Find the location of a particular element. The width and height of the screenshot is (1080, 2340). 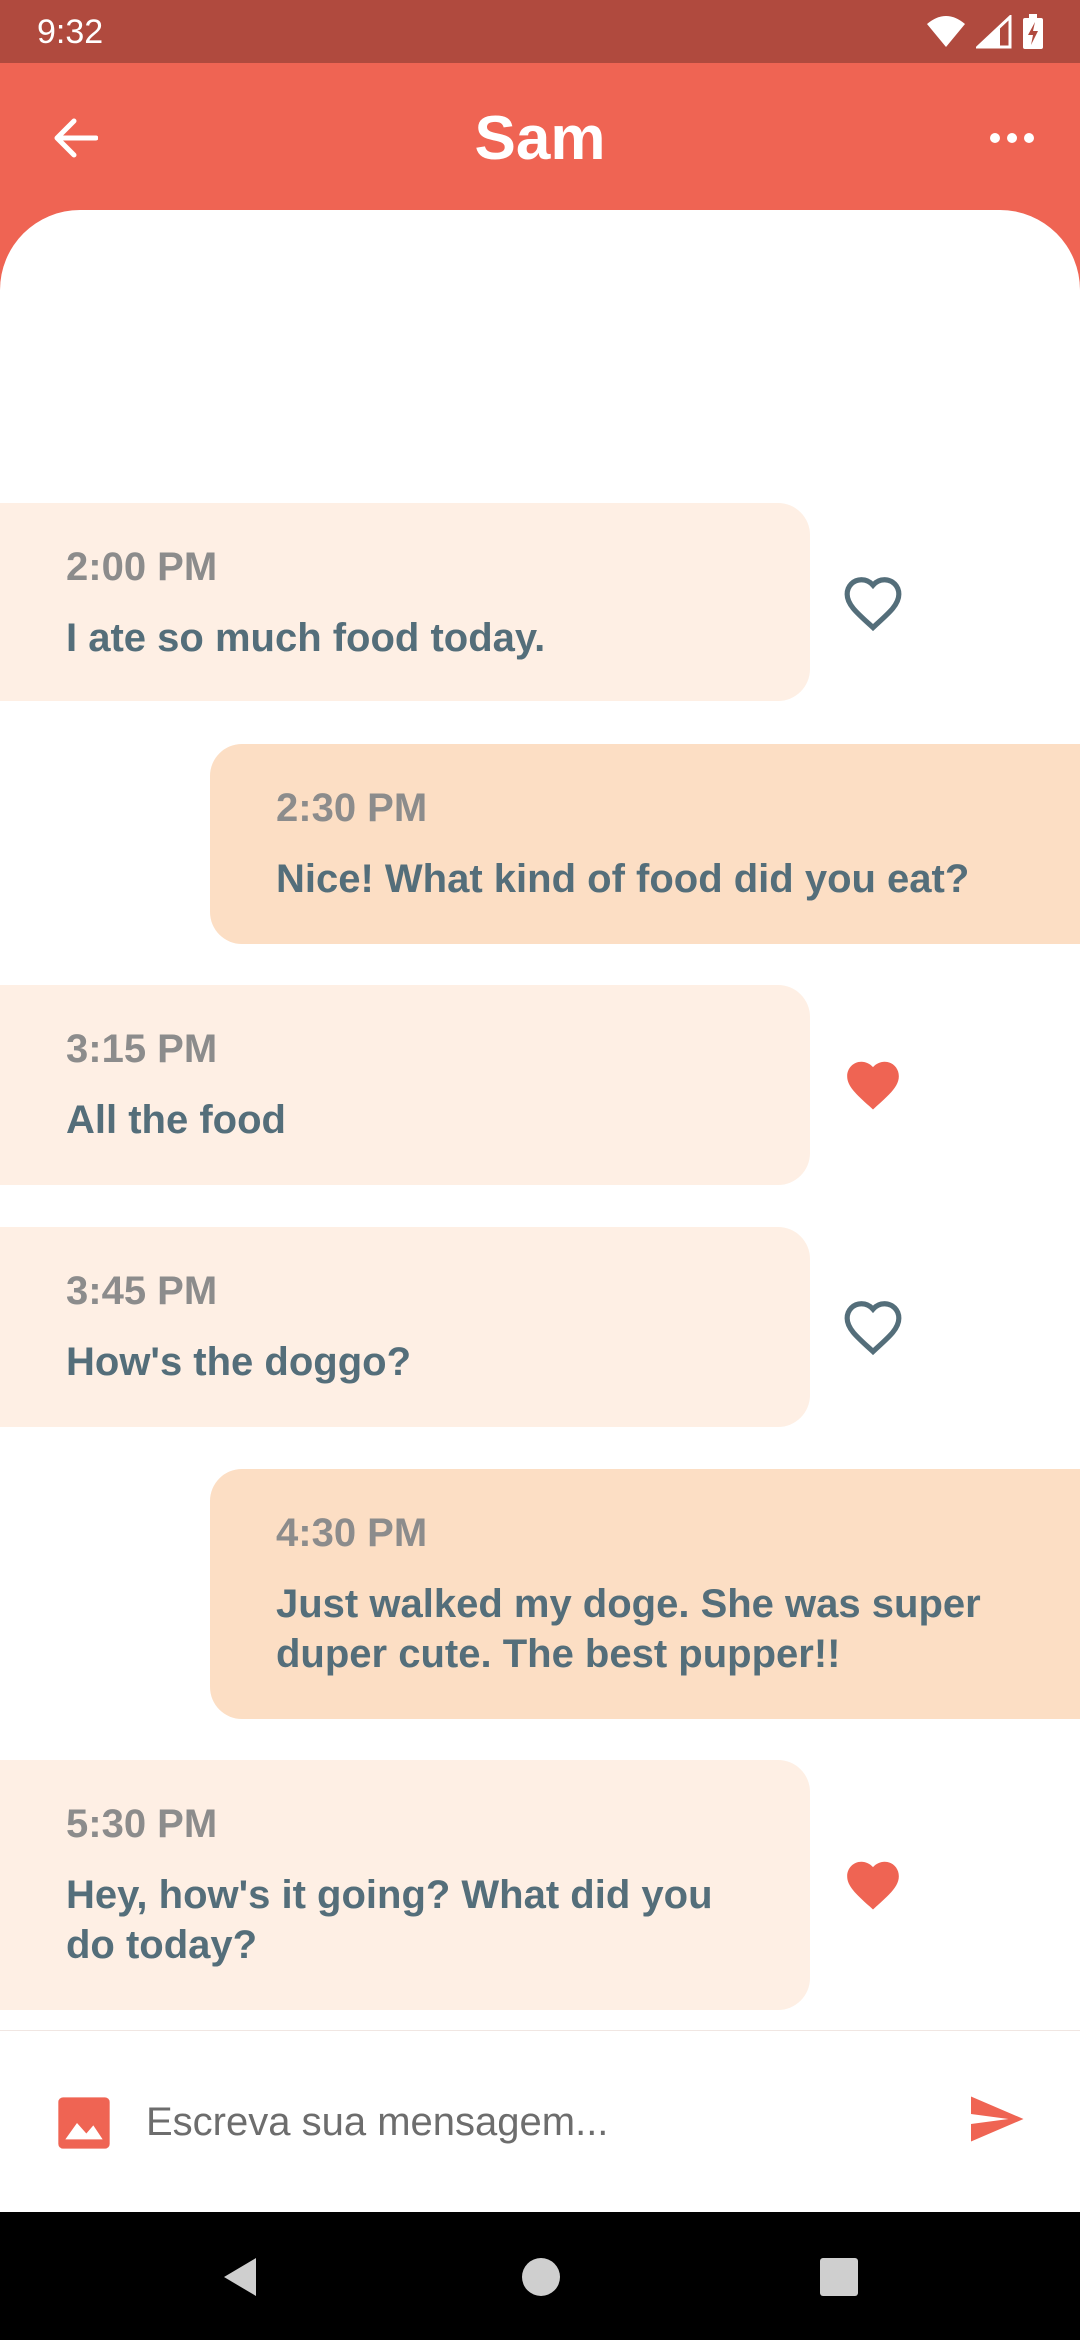

nav-home-icon is located at coordinates (541, 2277).